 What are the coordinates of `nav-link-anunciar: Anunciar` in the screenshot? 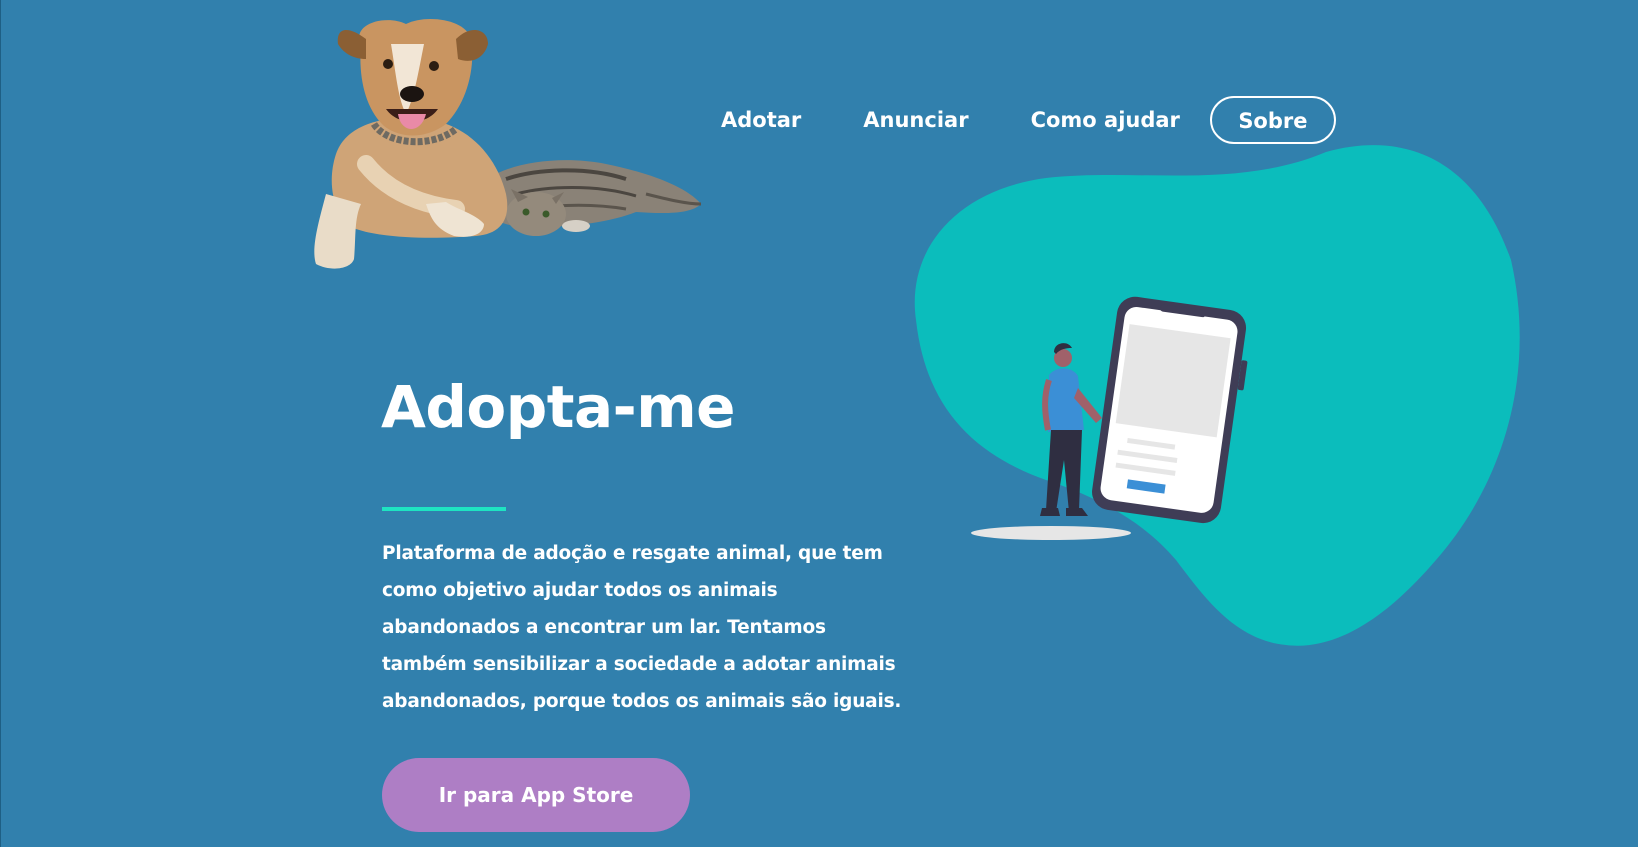 It's located at (915, 120).